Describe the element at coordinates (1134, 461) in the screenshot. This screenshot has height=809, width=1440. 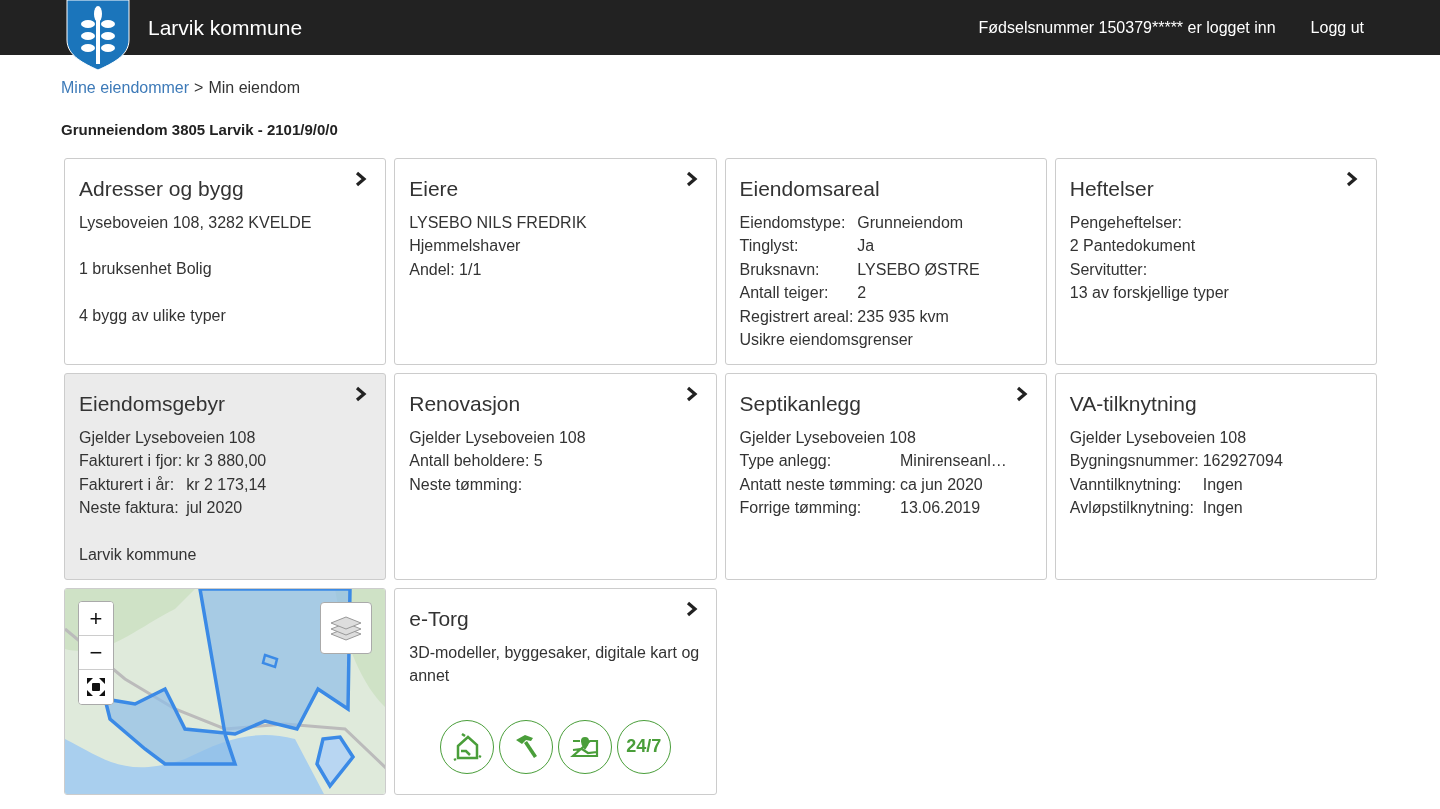
I see `field-label: Bygningsnummer:` at that location.